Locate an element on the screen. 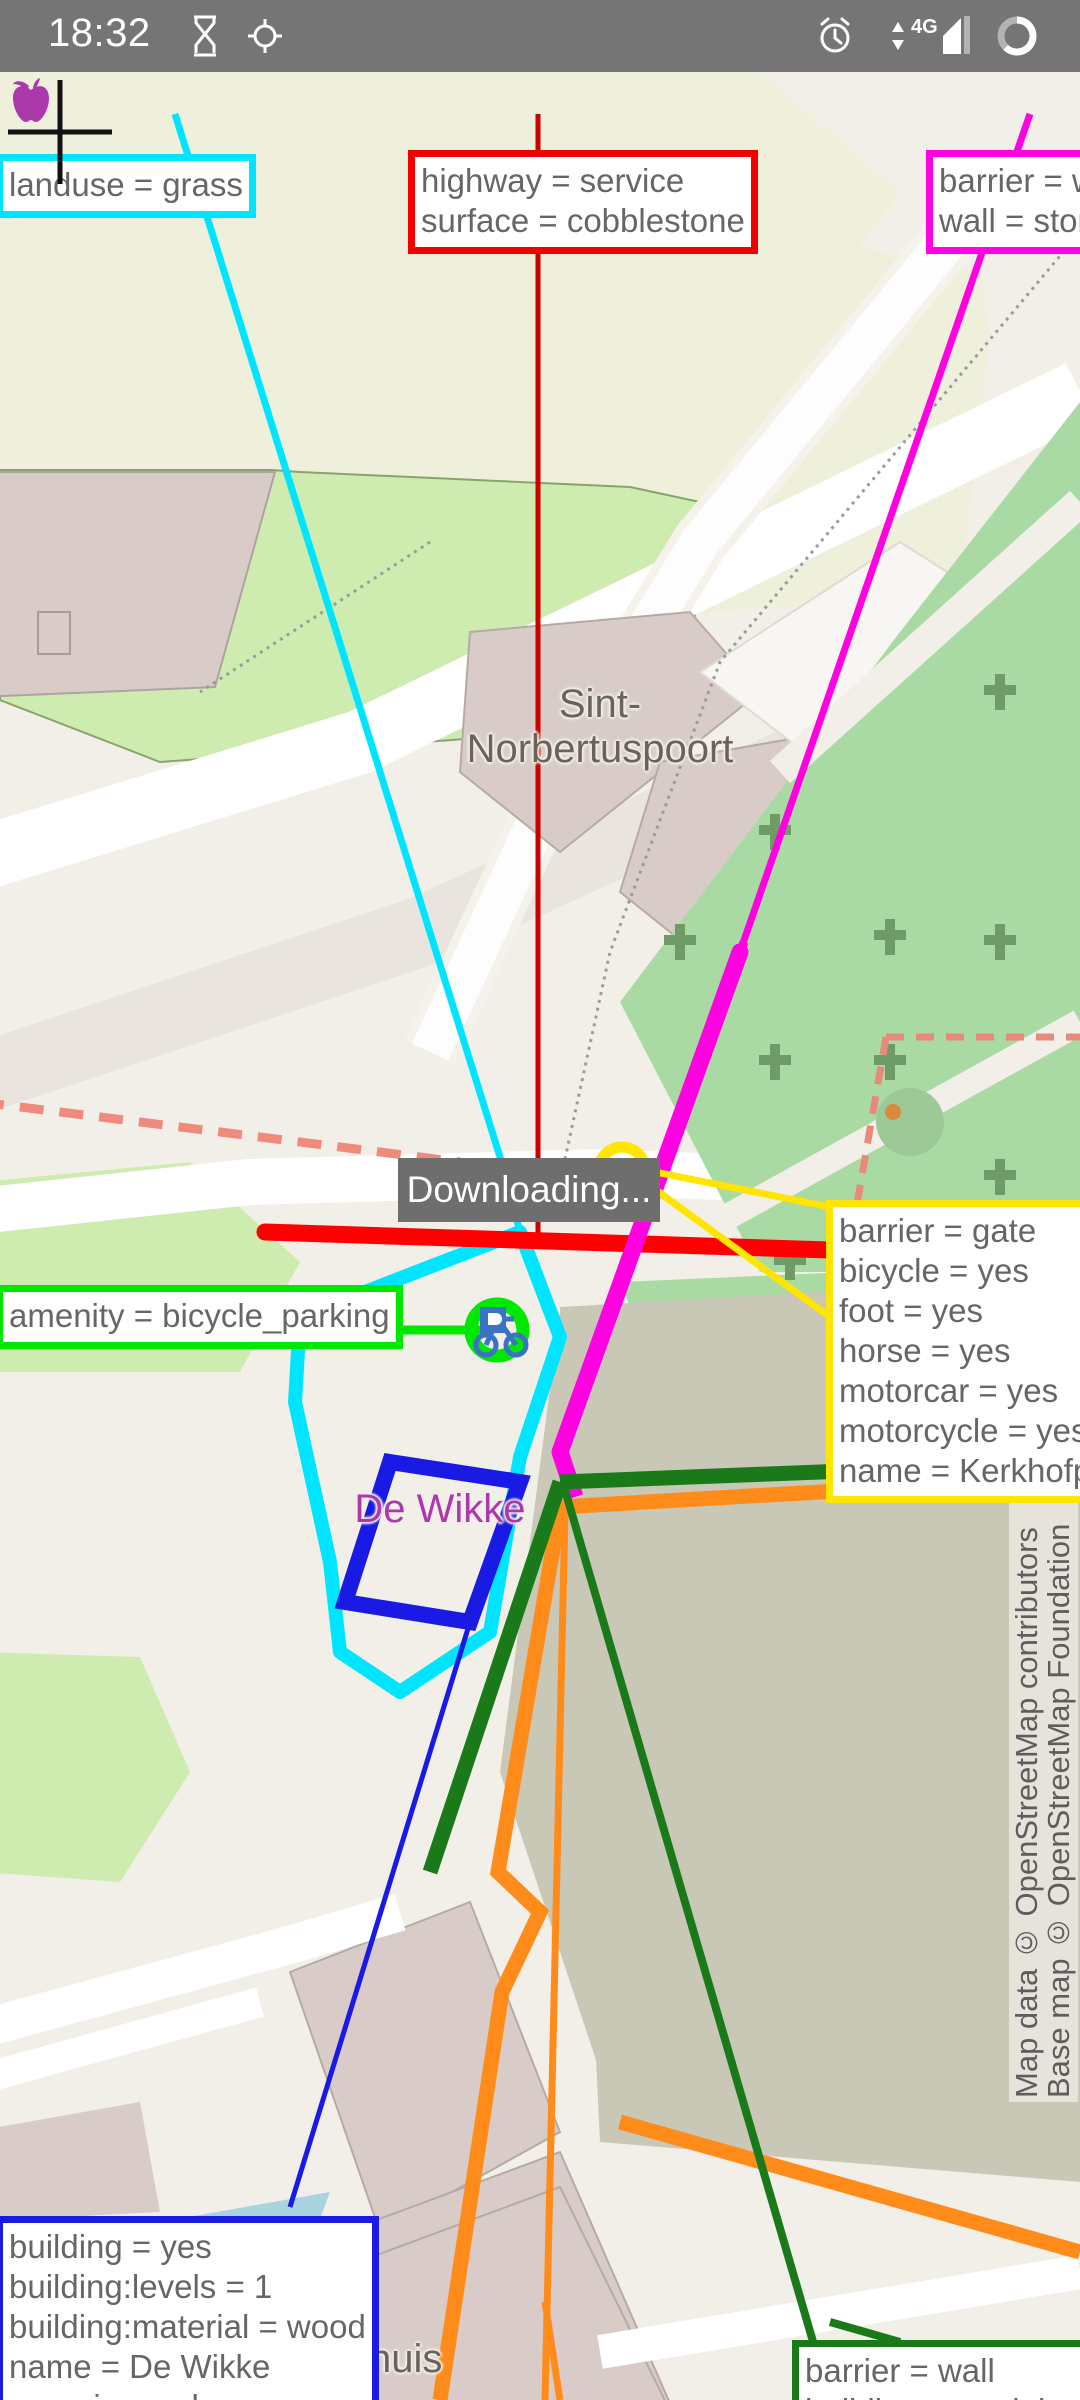 The height and width of the screenshot is (2400, 1080). tag-line: surface = cobblestone is located at coordinates (583, 220).